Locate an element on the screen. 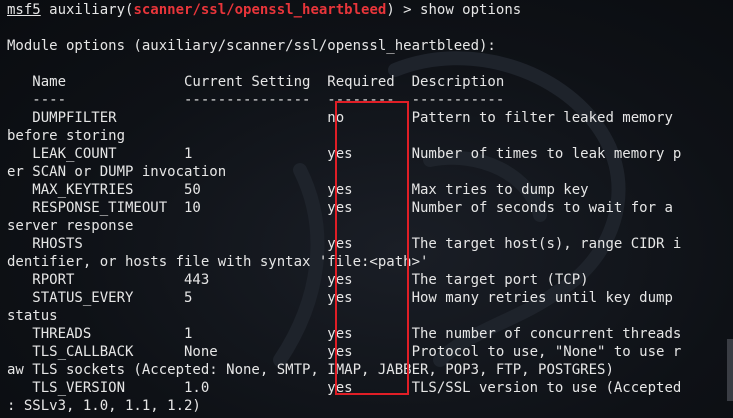 This screenshot has height=418, width=733. table-row-wrap: er SCAN or DUMP invocation is located at coordinates (117, 172).